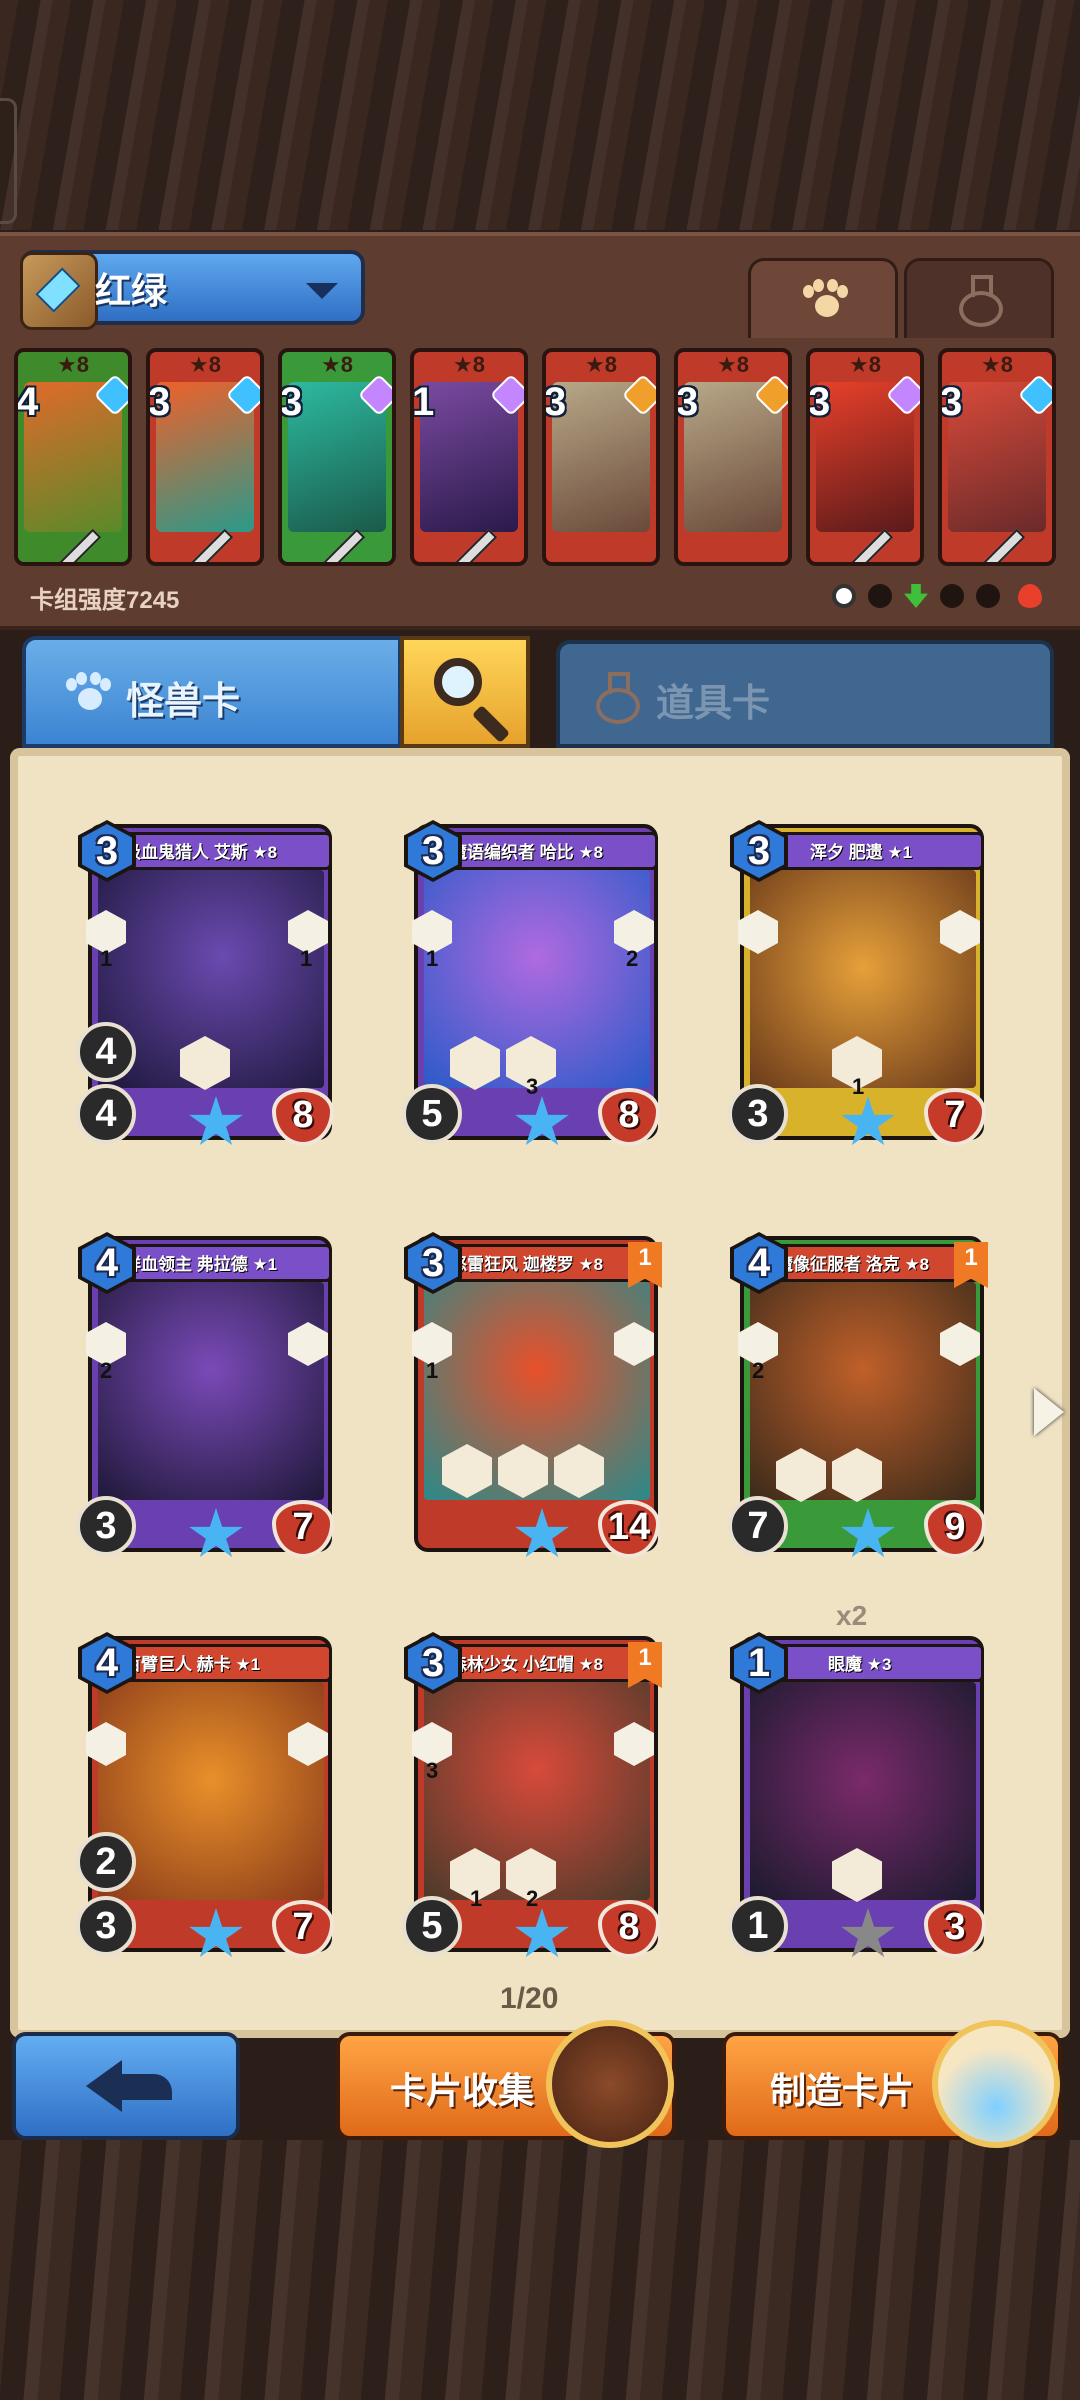  I want to click on monster-card: 眼魔 ★3 1 1 3, so click(855, 1802).